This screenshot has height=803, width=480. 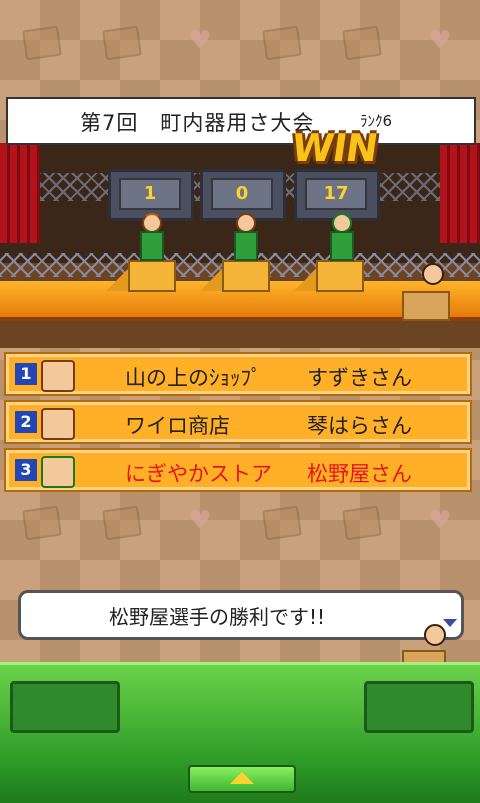 What do you see at coordinates (242, 194) in the screenshot?
I see `score-value: 0` at bounding box center [242, 194].